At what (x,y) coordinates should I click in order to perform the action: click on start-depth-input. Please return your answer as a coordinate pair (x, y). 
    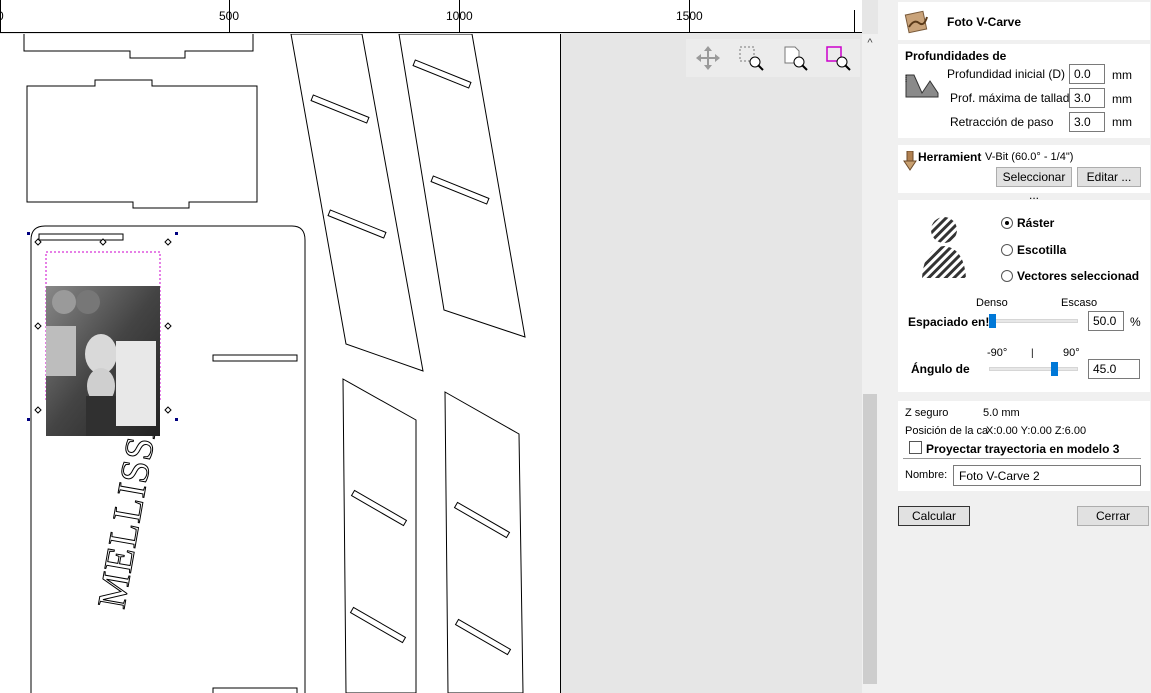
    Looking at the image, I should click on (1087, 74).